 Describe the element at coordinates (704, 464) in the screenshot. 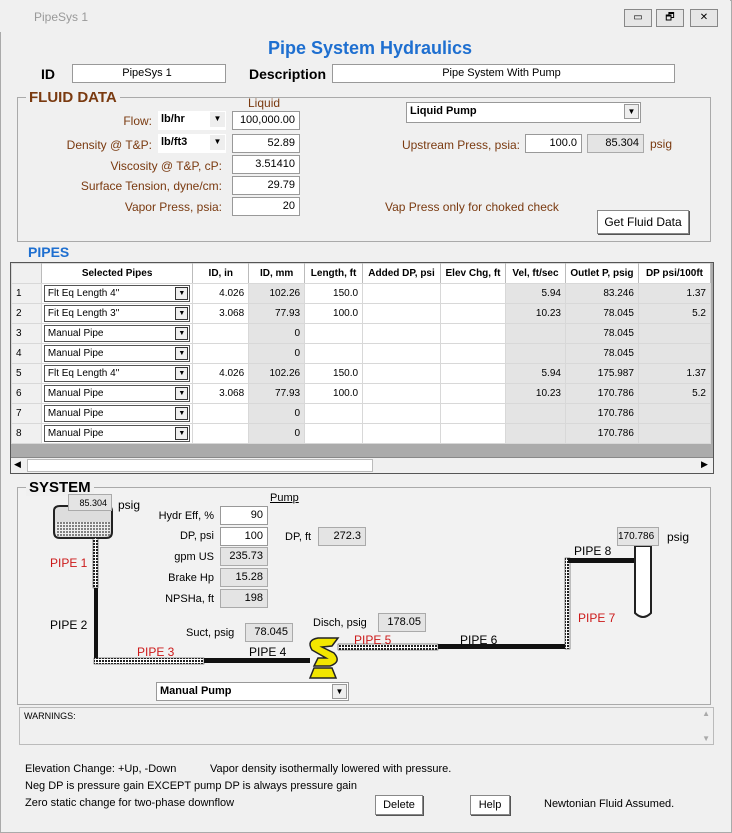

I see `scroll-right-icon: ▶` at that location.